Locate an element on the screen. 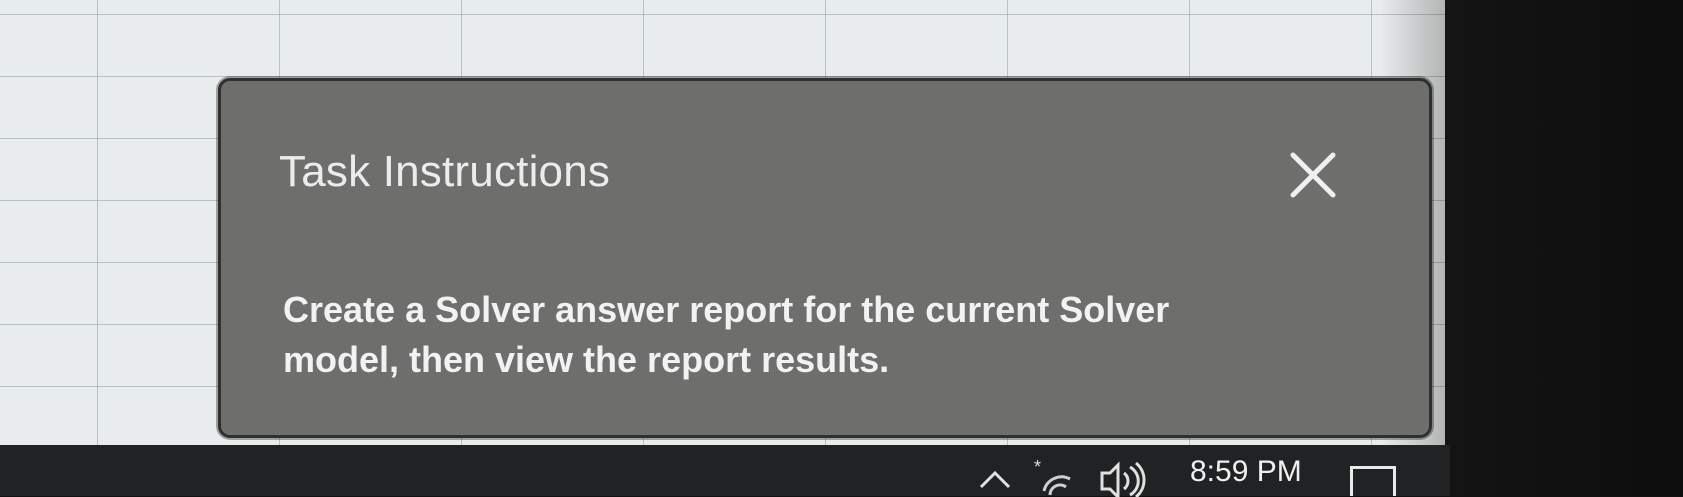  network-icon: * is located at coordinates (1052, 476).